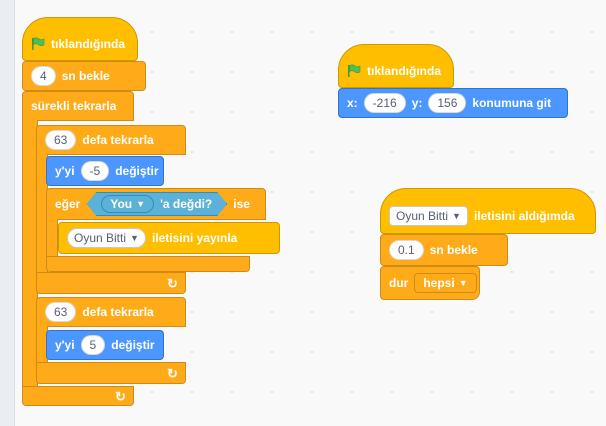  What do you see at coordinates (65, 345) in the screenshot?
I see `change-y-prefix-2: y'yi` at bounding box center [65, 345].